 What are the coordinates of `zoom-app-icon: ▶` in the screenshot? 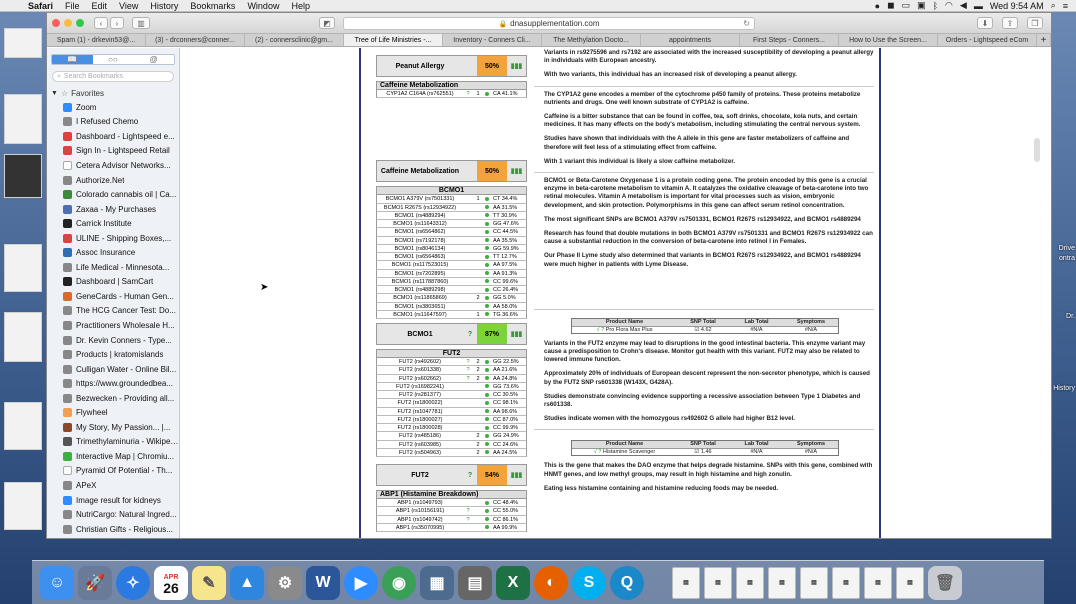 It's located at (361, 582).